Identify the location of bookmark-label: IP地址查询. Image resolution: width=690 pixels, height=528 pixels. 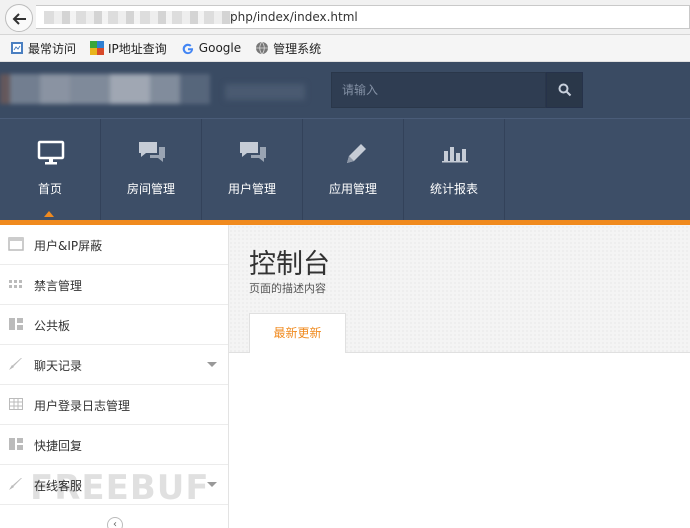
(137, 48).